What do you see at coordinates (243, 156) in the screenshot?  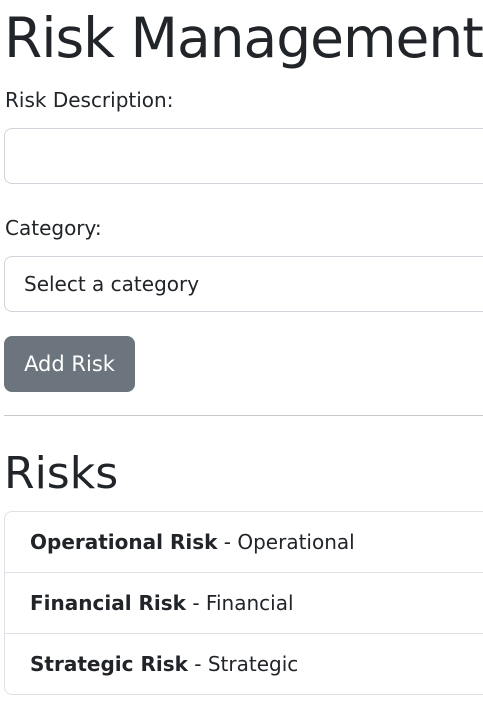 I see `risk-description-input` at bounding box center [243, 156].